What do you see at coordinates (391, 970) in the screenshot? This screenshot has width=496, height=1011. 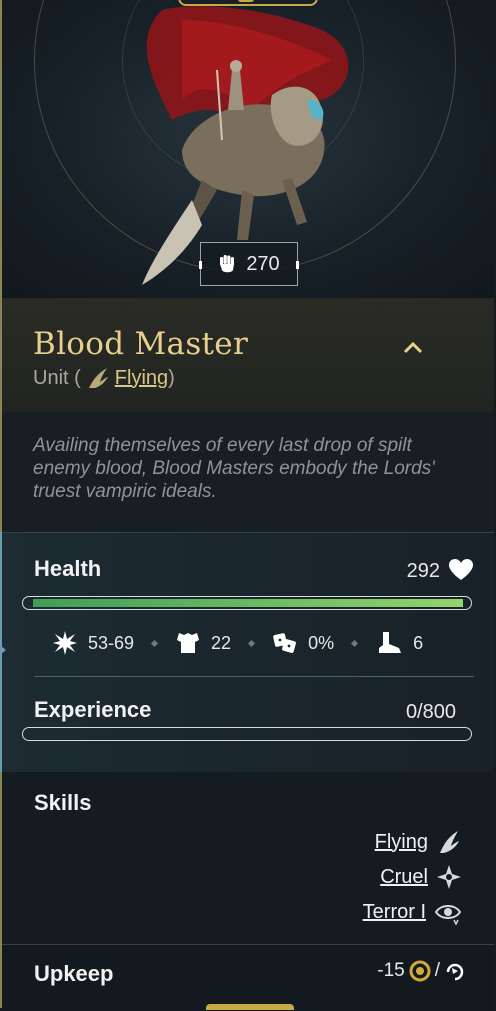 I see `upkeep-value: -15` at bounding box center [391, 970].